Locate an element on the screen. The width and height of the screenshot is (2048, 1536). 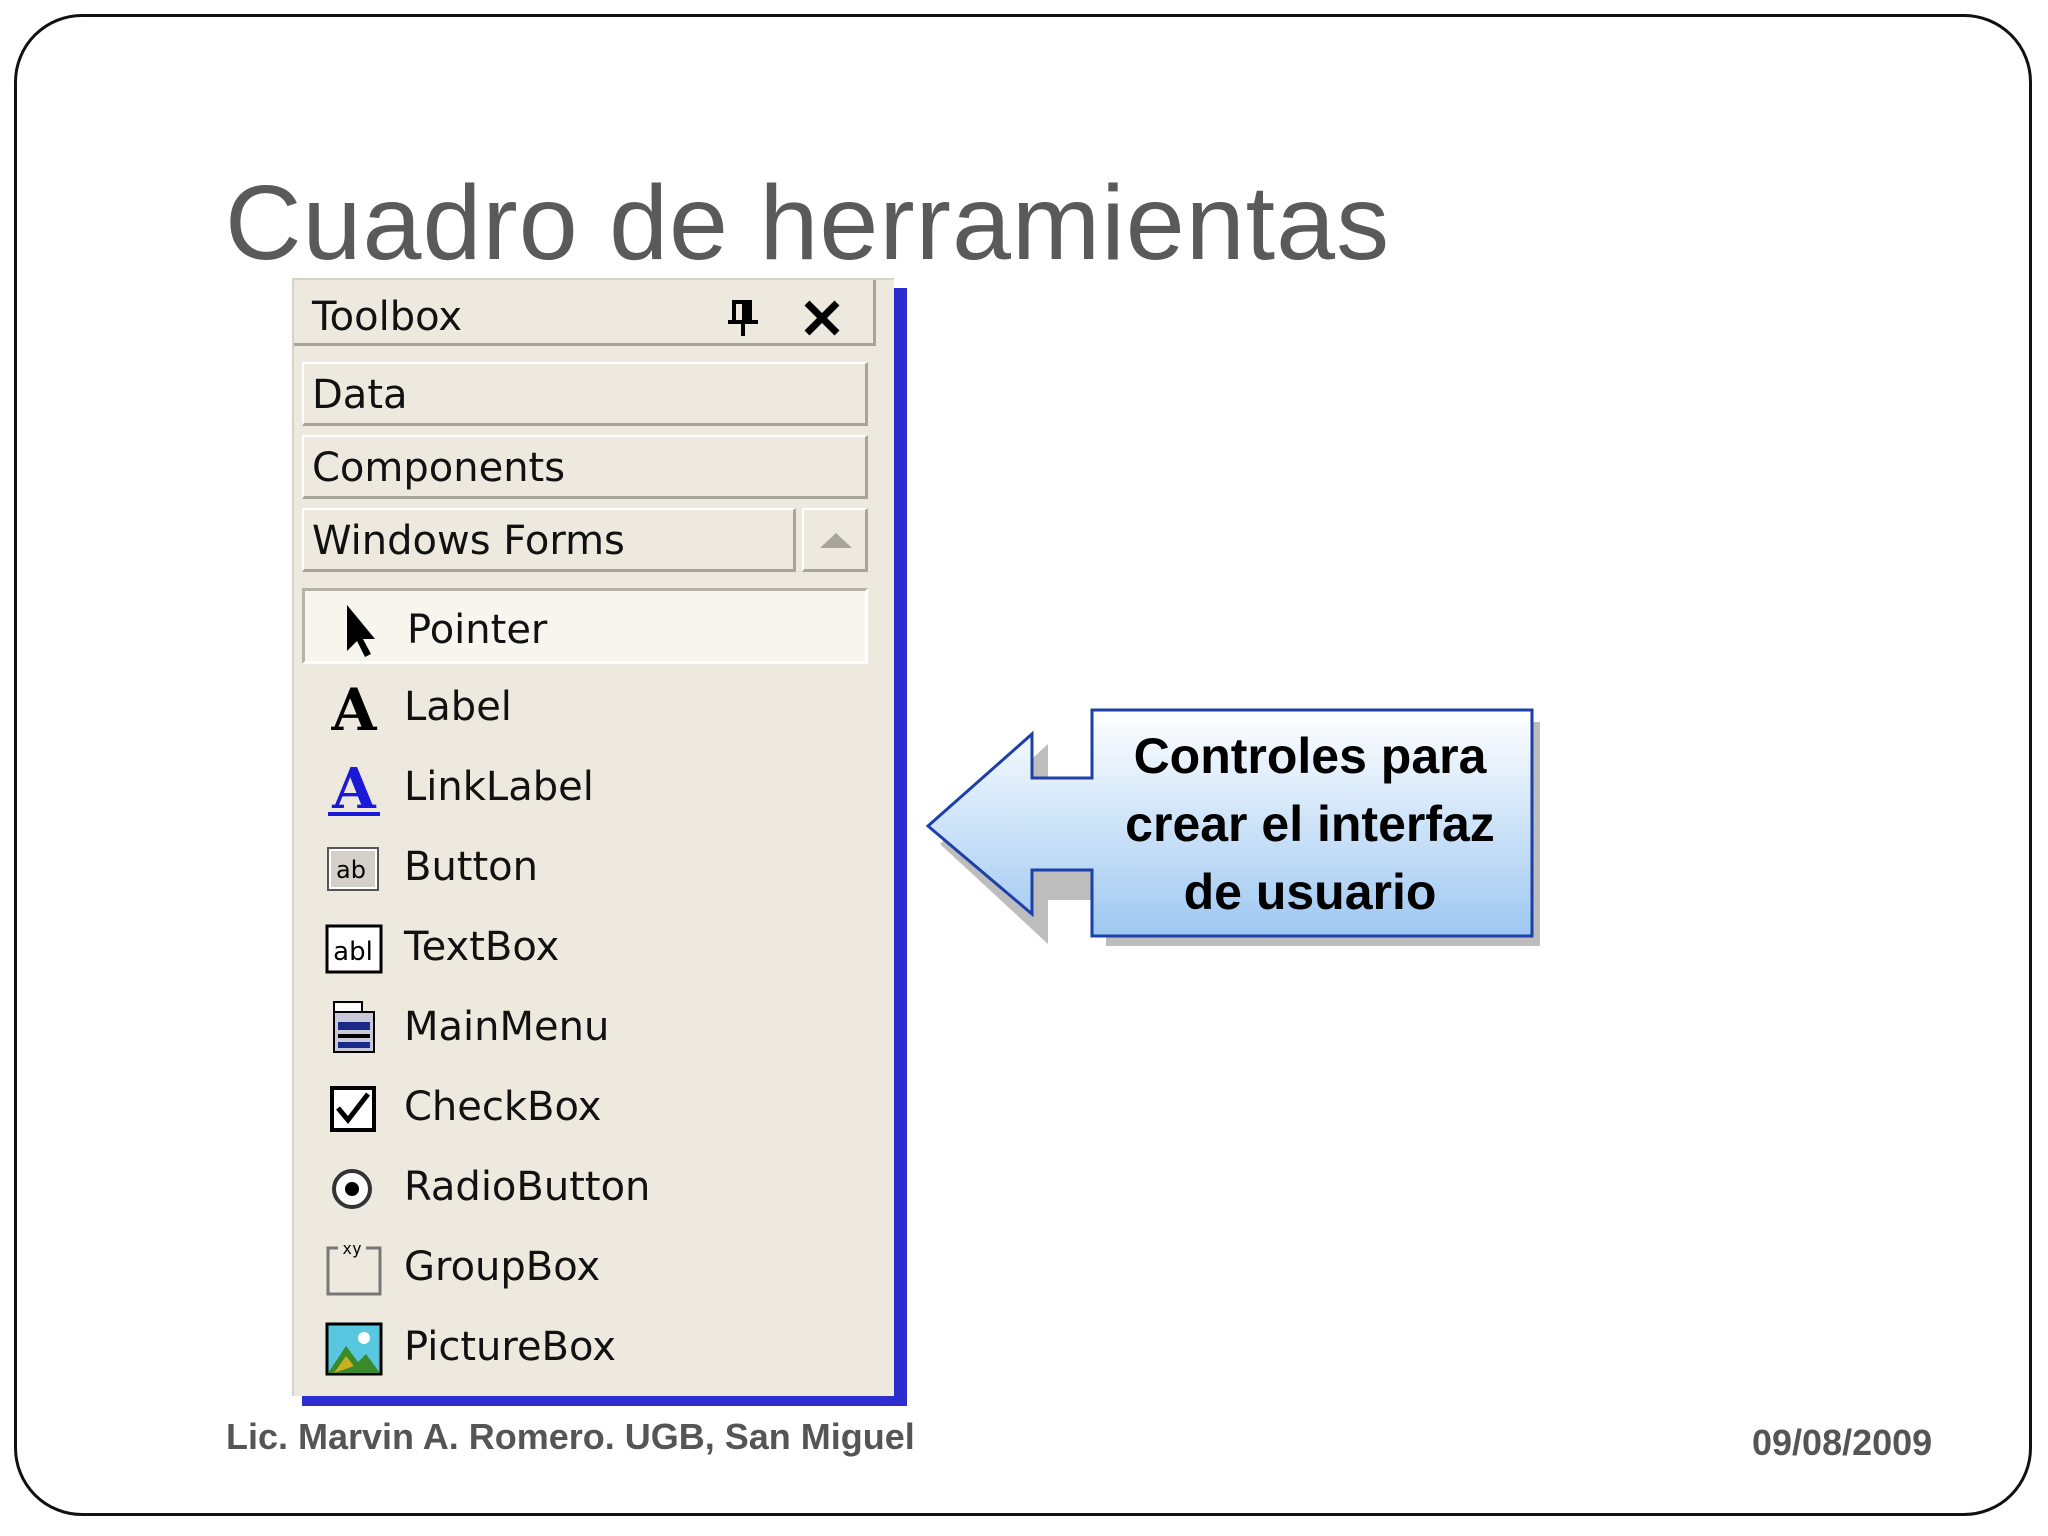
tool-label: LinkLabel is located at coordinates (499, 787).